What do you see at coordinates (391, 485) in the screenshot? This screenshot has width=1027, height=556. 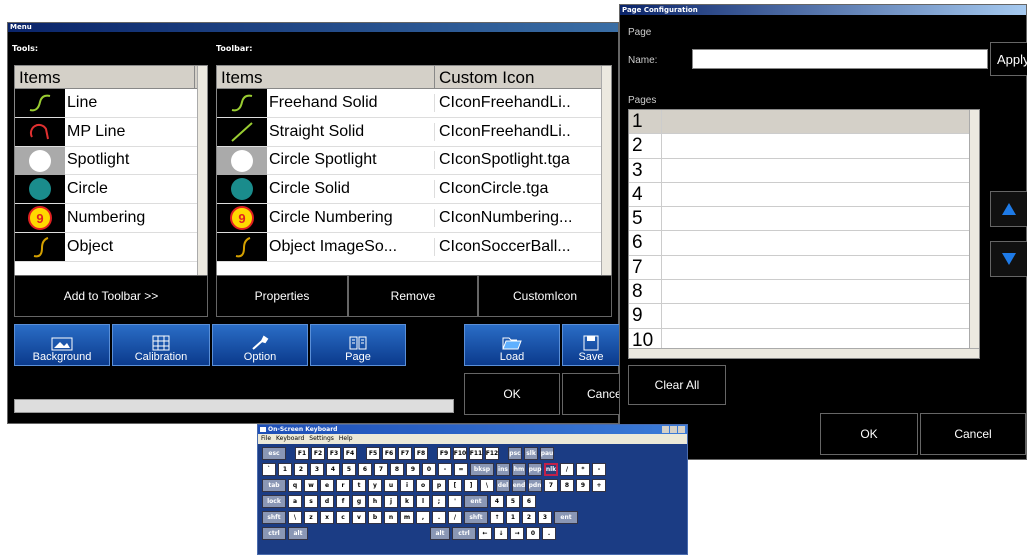 I see `key: u` at bounding box center [391, 485].